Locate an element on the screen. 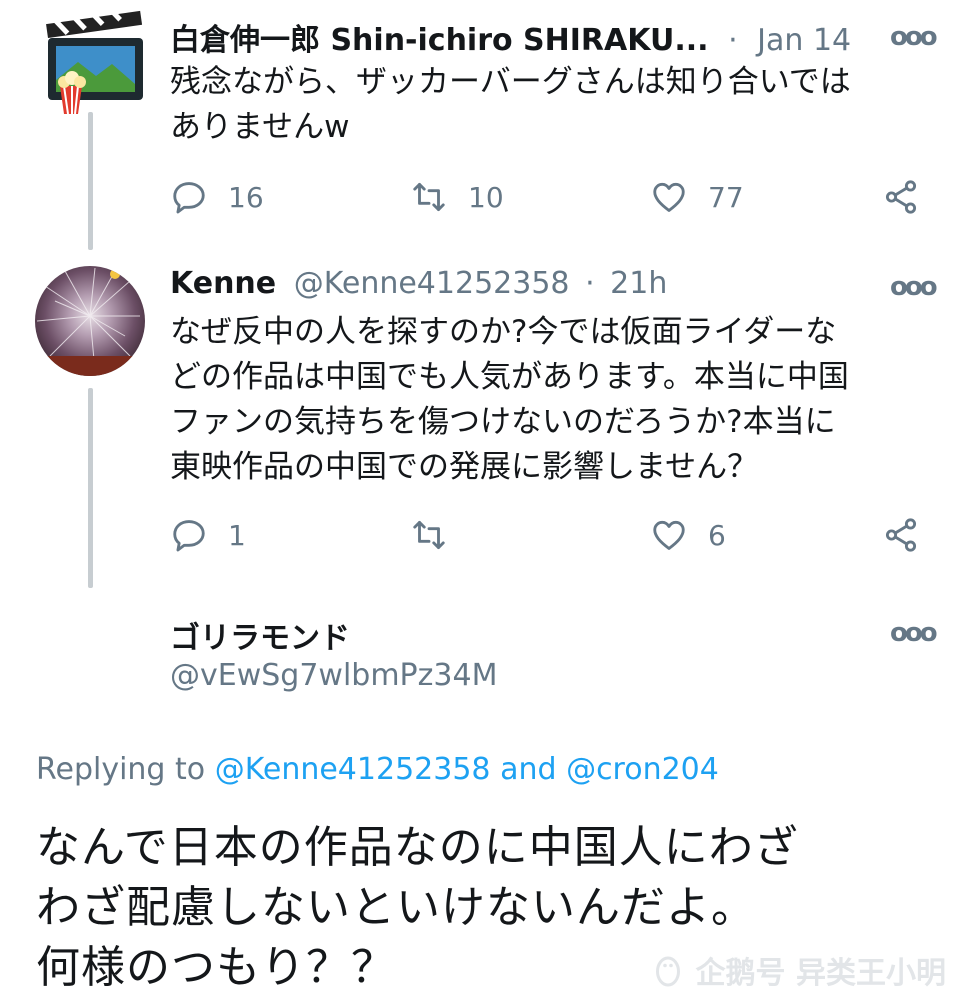  avatar-kenne is located at coordinates (90, 321).